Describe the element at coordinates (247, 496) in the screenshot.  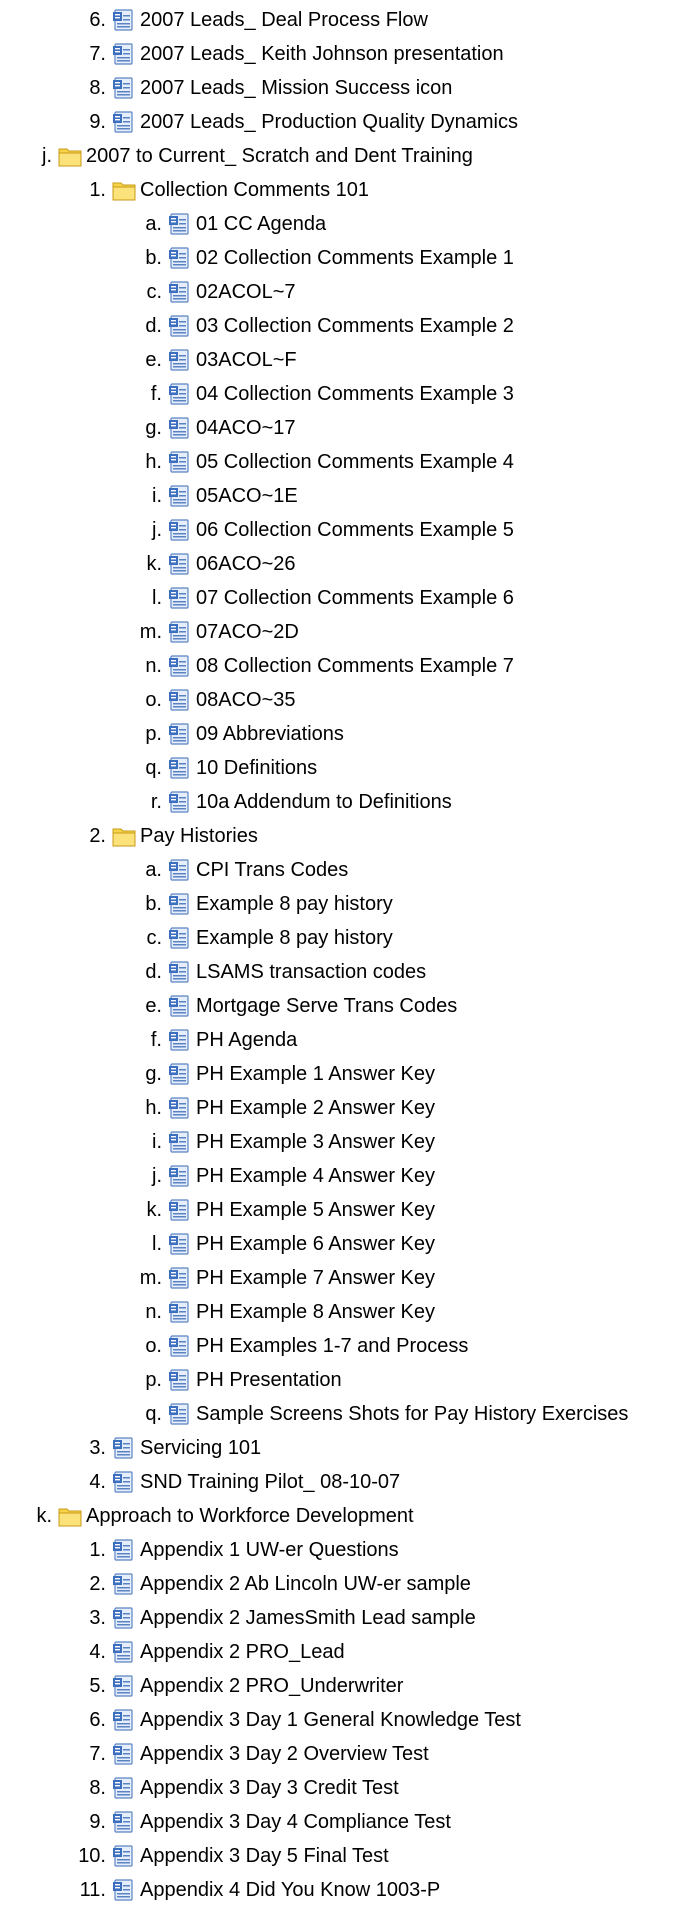
I see `file-label: 05ACO~1E` at that location.